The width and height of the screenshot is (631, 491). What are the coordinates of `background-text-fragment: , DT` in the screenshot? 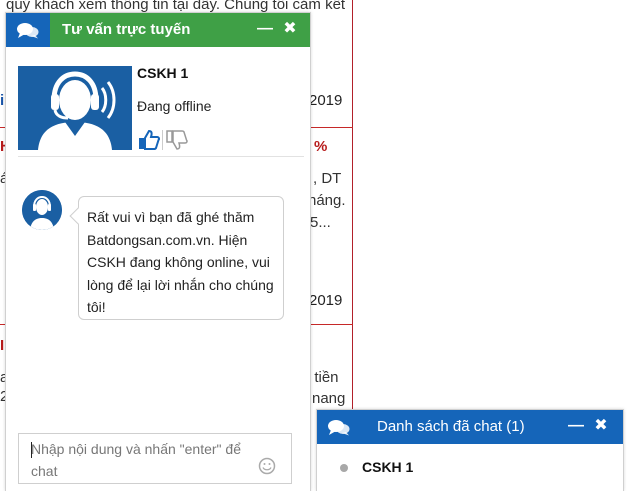 It's located at (327, 178).